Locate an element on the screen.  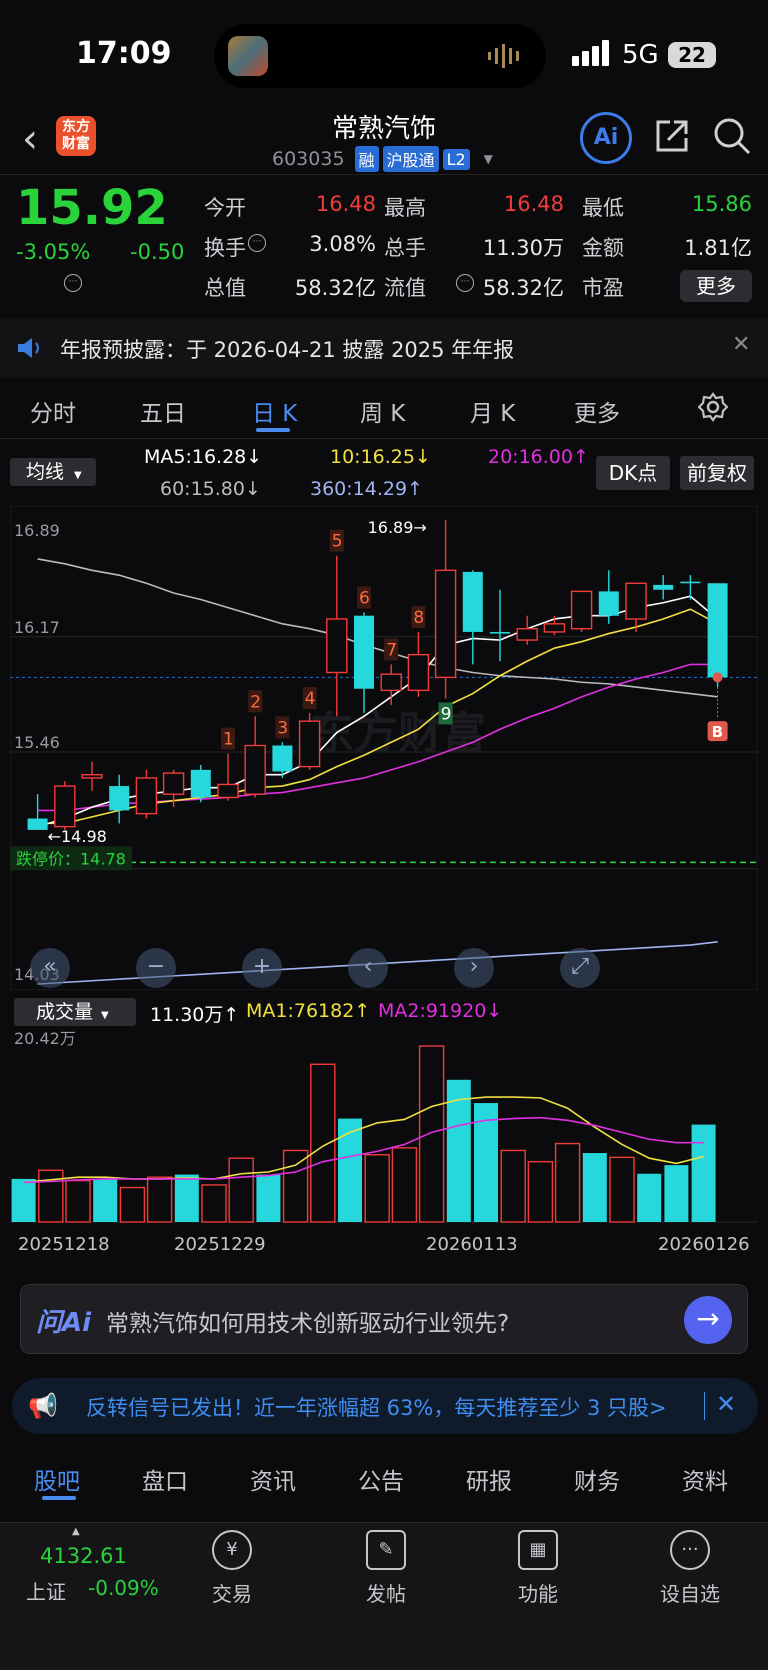
tab-2: 日 K is located at coordinates (274, 411).